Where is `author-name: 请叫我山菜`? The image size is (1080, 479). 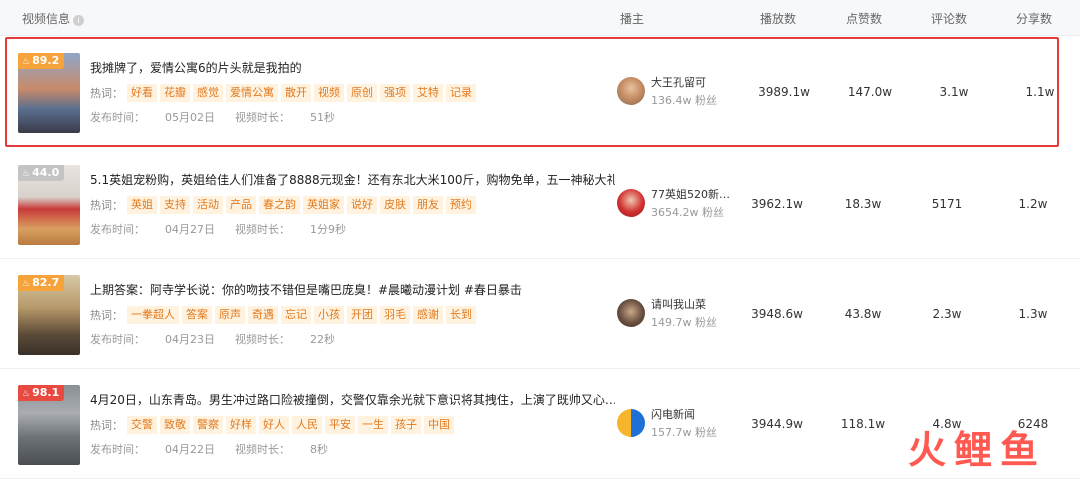 author-name: 请叫我山菜 is located at coordinates (678, 304).